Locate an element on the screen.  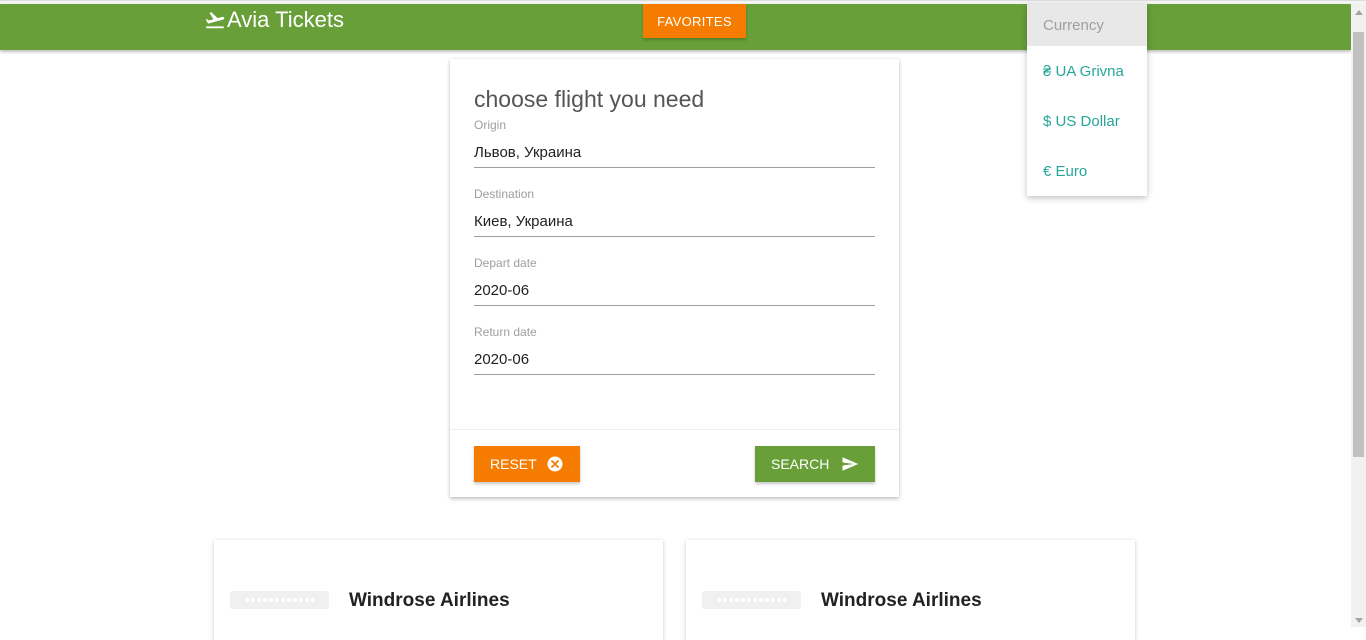
search-button: SEARCH is located at coordinates (815, 464).